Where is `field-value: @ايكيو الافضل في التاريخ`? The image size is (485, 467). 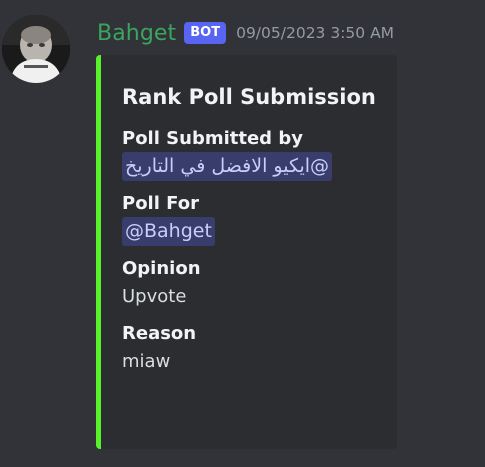 field-value: @ايكيو الافضل في التاريخ is located at coordinates (251, 167).